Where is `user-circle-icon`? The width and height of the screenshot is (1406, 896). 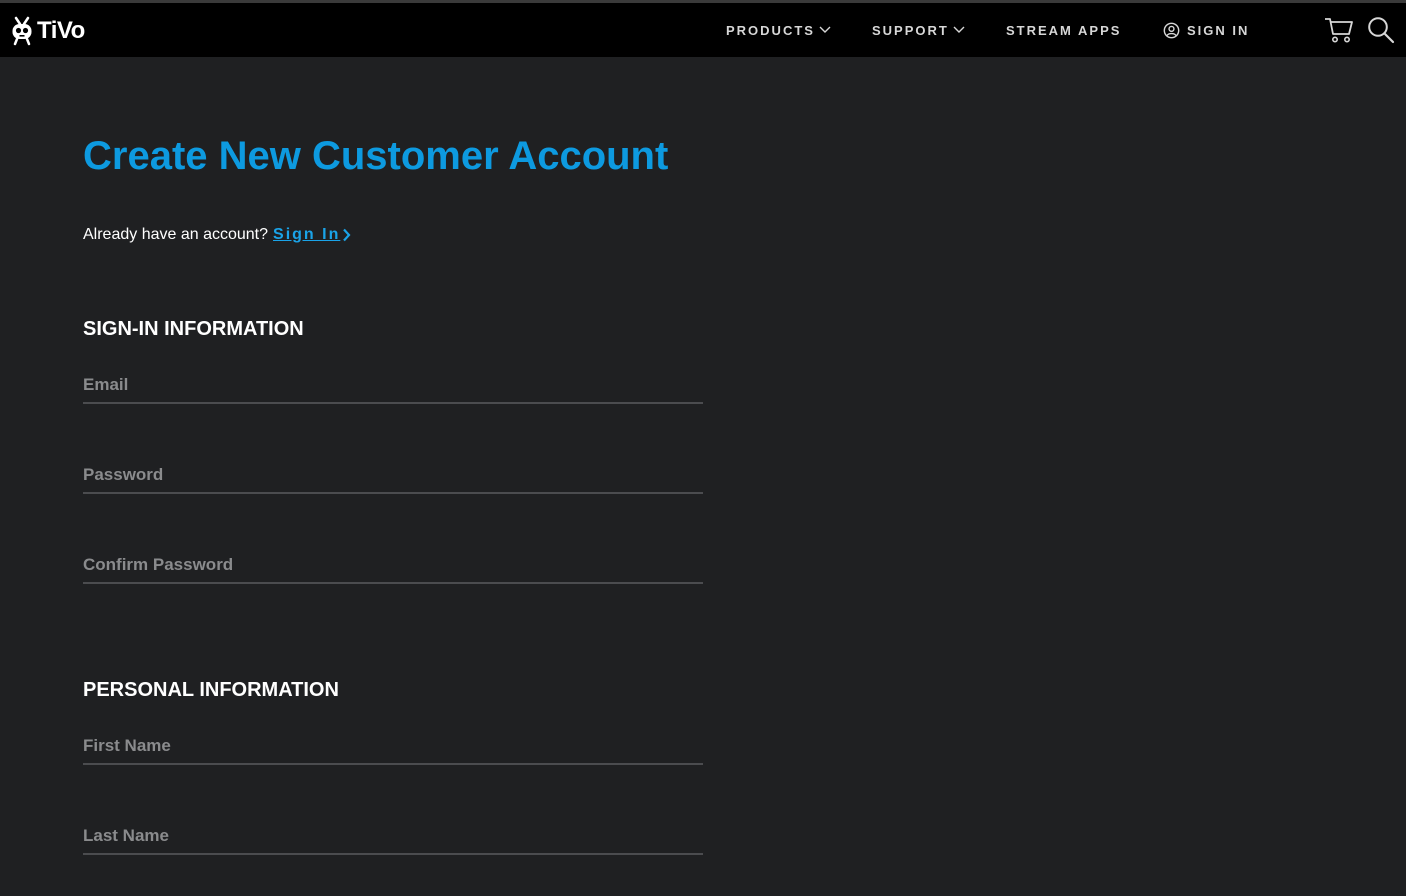 user-circle-icon is located at coordinates (1171, 30).